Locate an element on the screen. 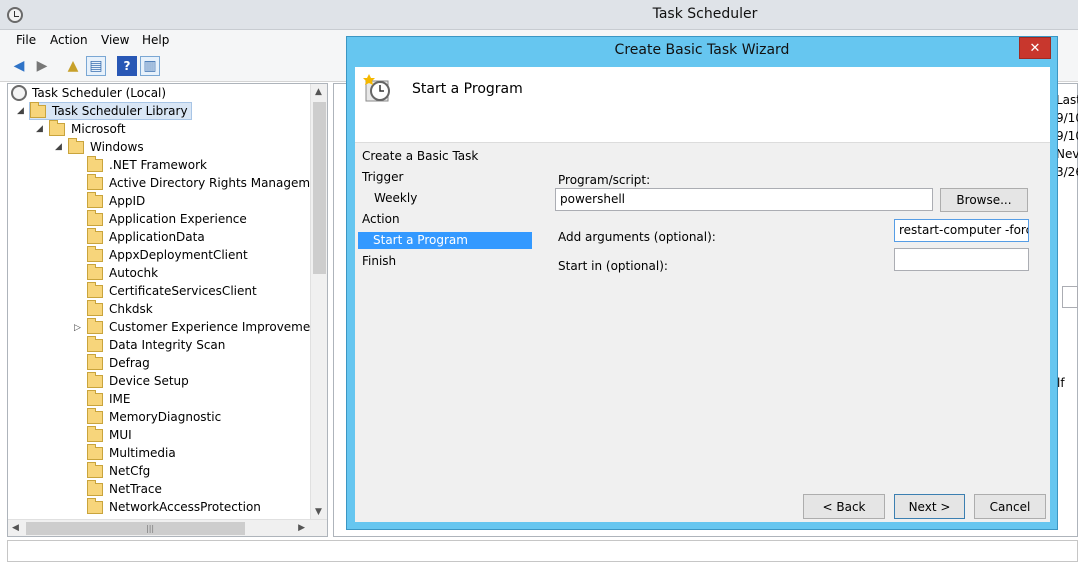  tree-item-folder: AppxDeploymentClient is located at coordinates (167, 254).